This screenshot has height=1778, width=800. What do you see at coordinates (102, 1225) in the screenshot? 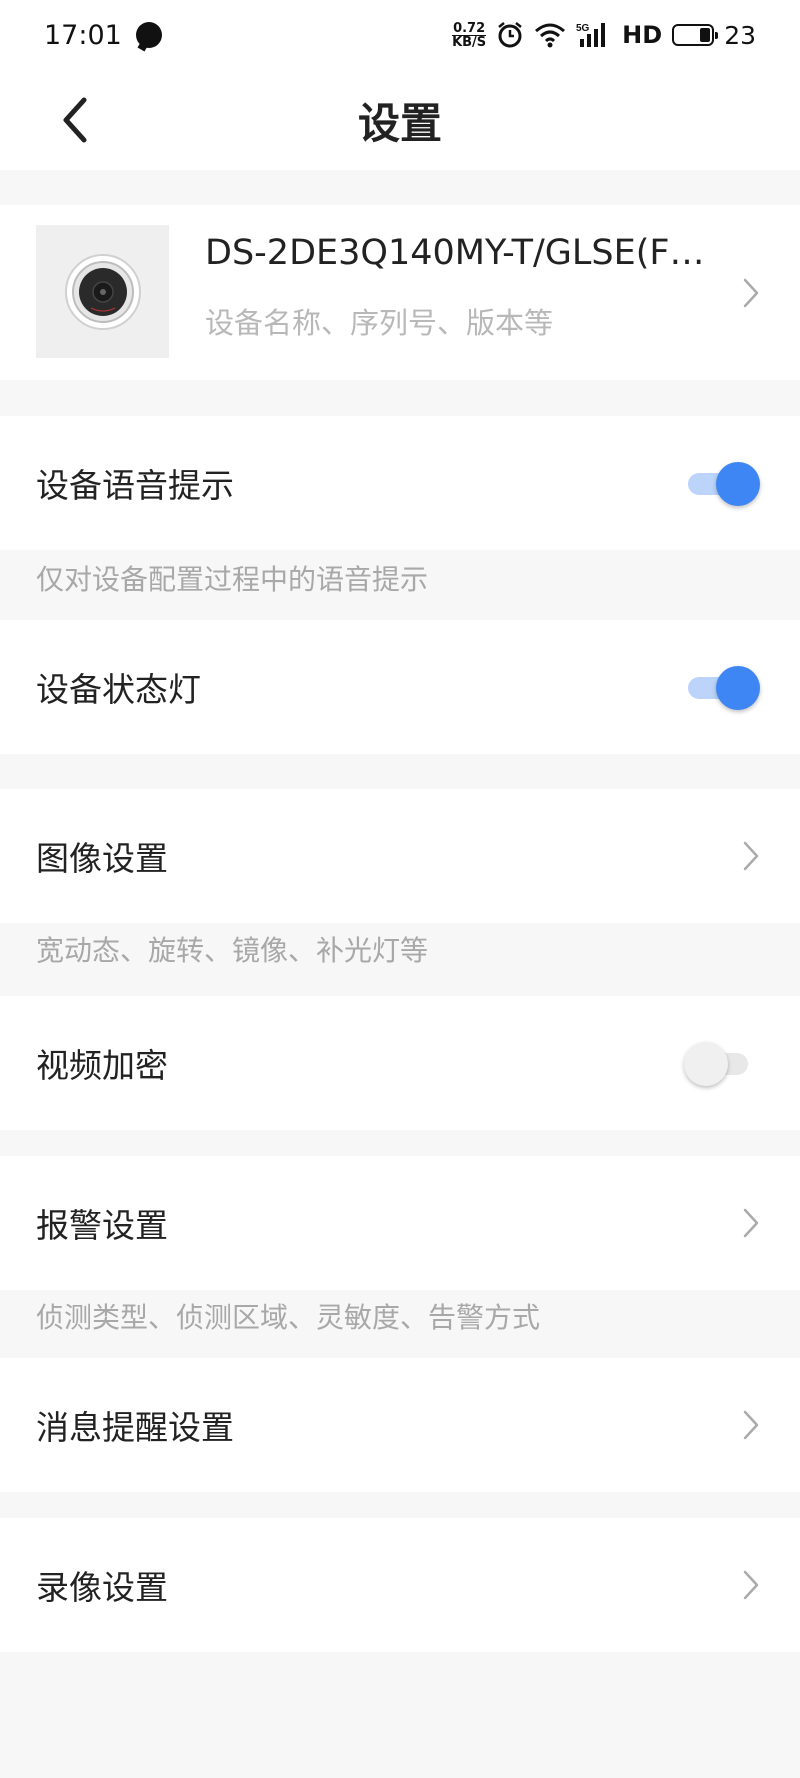
I see `alarm-settings-label: 报警设置` at bounding box center [102, 1225].